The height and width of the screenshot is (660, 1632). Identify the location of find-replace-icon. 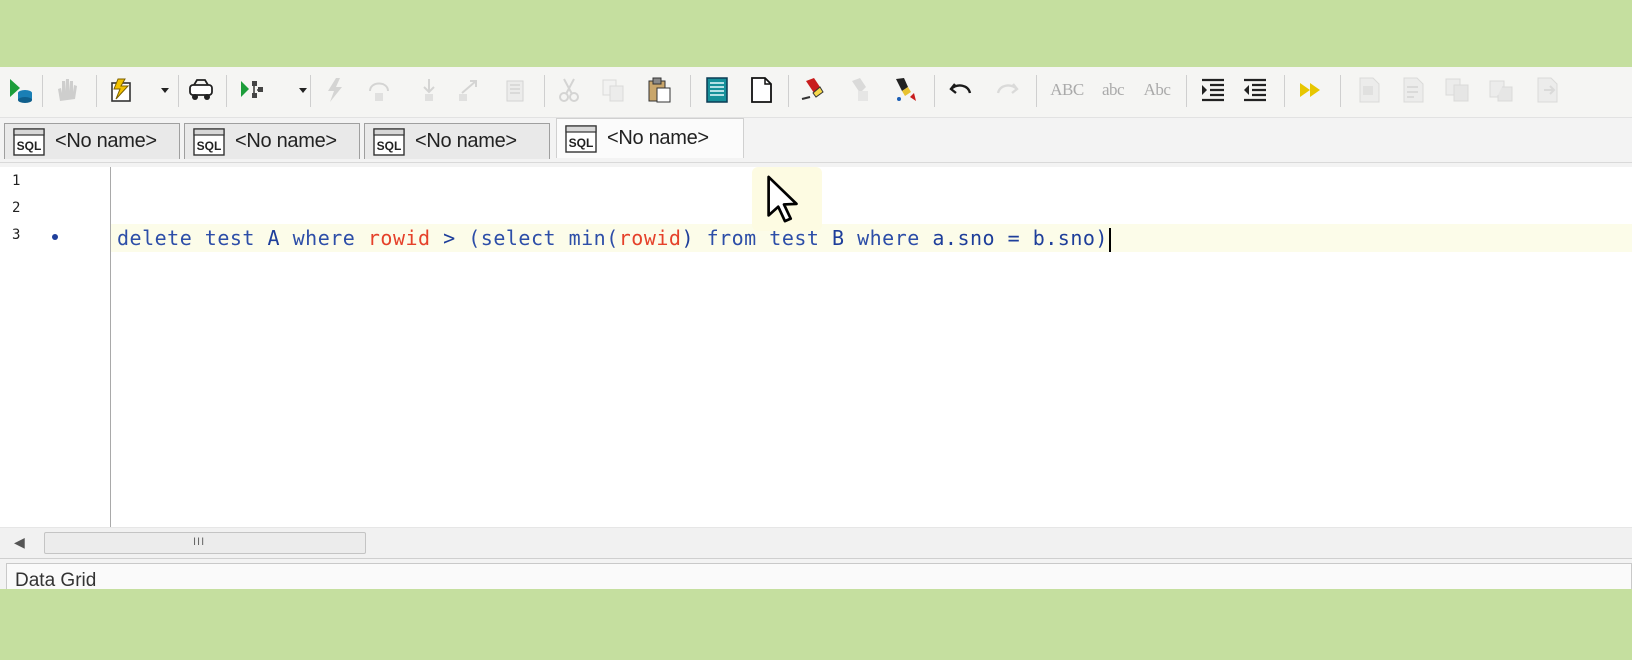
(906, 89).